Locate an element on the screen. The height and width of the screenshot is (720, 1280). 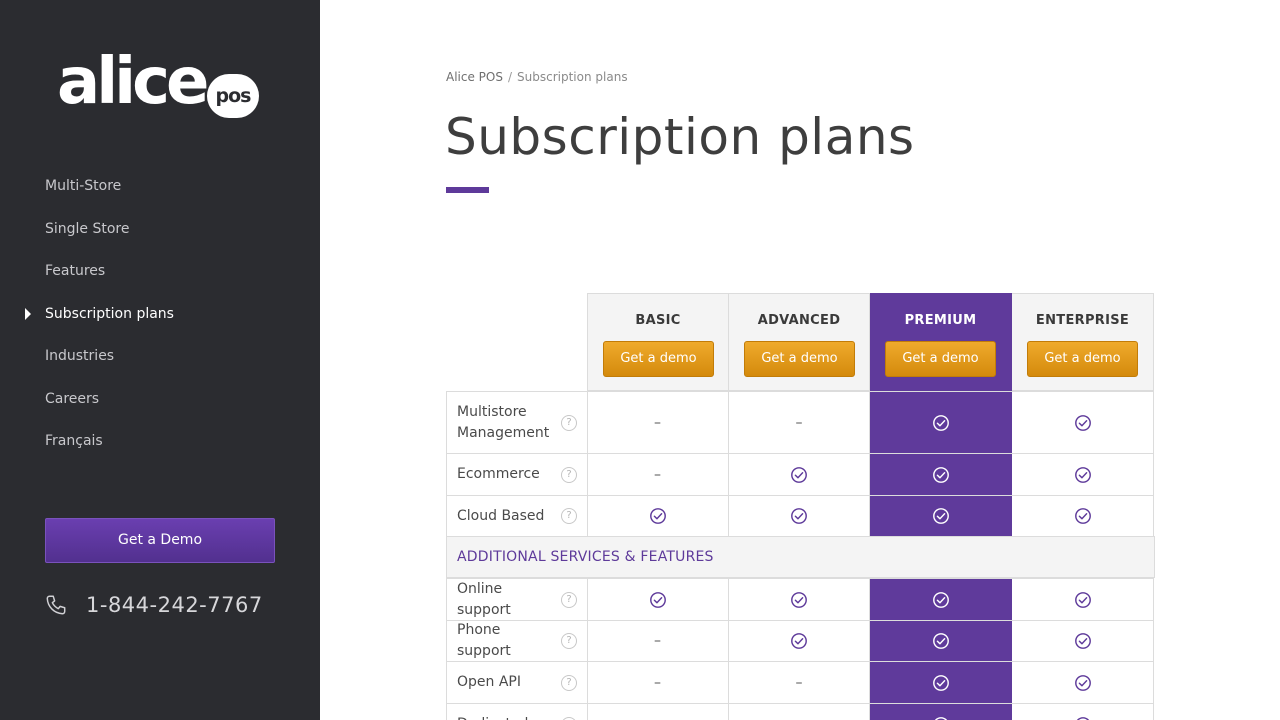
sidebar-item-features: Features is located at coordinates (160, 271).